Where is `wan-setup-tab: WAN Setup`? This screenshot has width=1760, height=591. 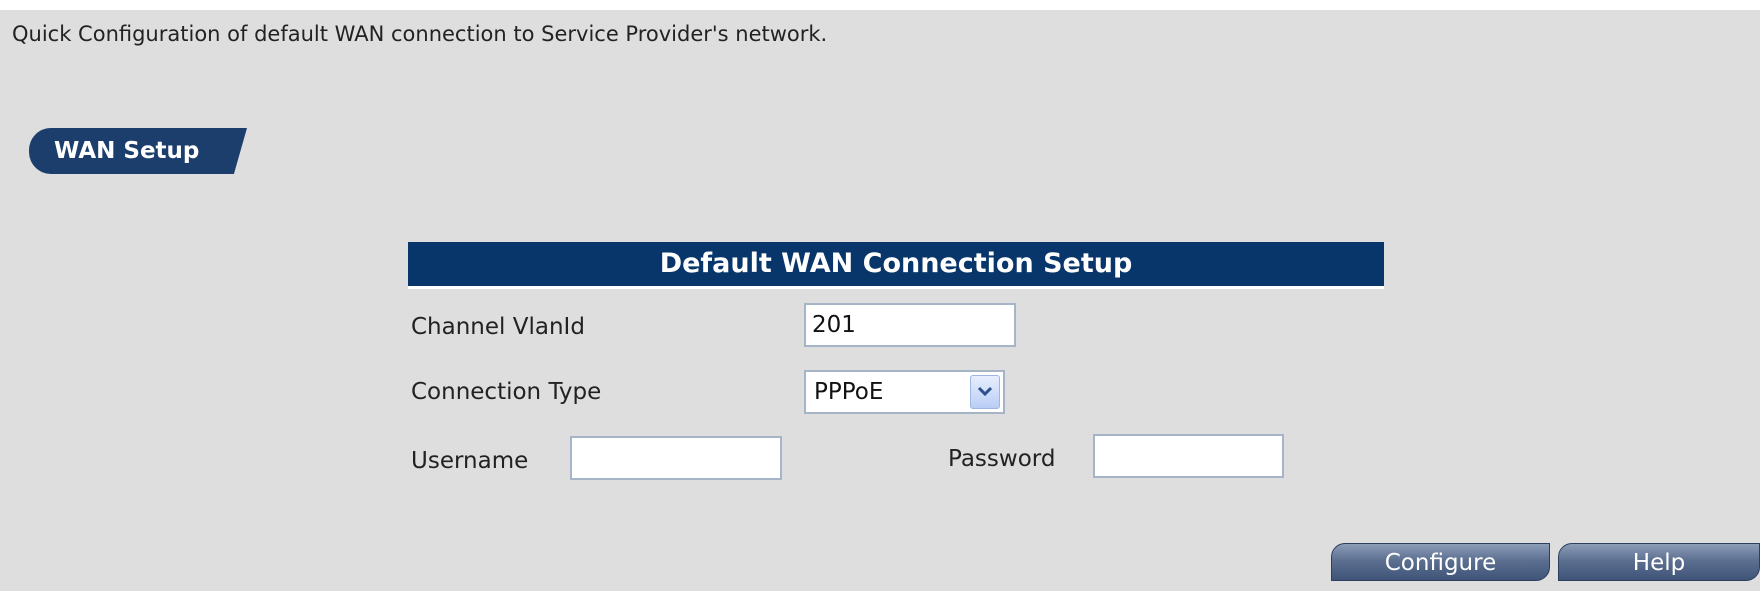 wan-setup-tab: WAN Setup is located at coordinates (138, 151).